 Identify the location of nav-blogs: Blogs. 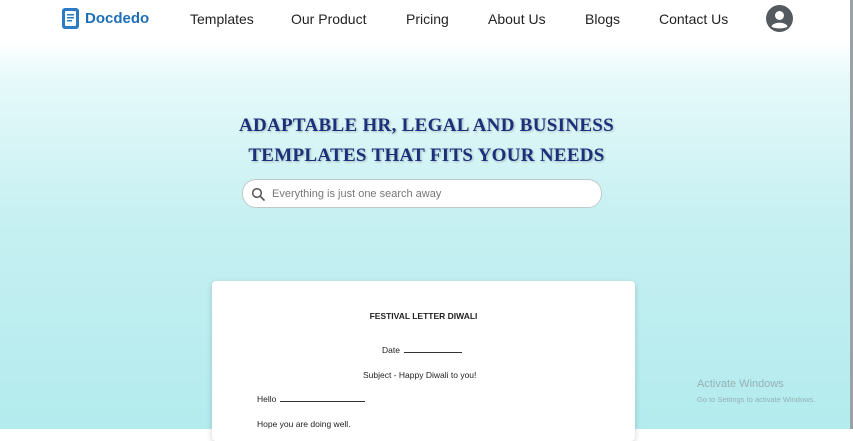
(602, 19).